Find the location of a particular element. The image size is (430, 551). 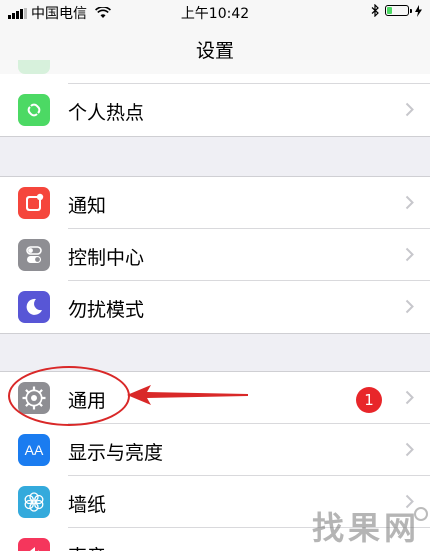

charging-icon is located at coordinates (418, 10).